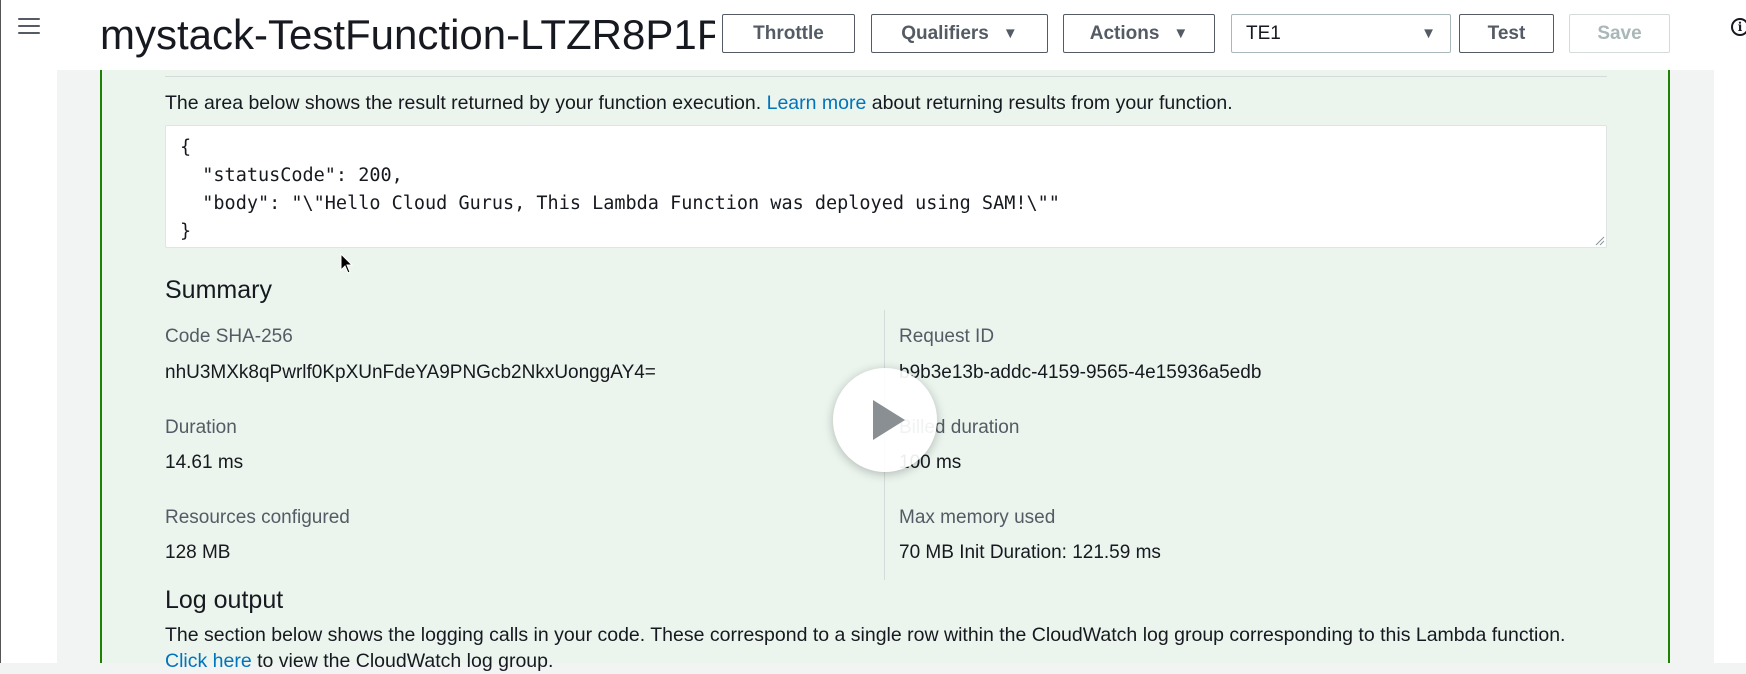  What do you see at coordinates (347, 263) in the screenshot?
I see `mouse-cursor-icon` at bounding box center [347, 263].